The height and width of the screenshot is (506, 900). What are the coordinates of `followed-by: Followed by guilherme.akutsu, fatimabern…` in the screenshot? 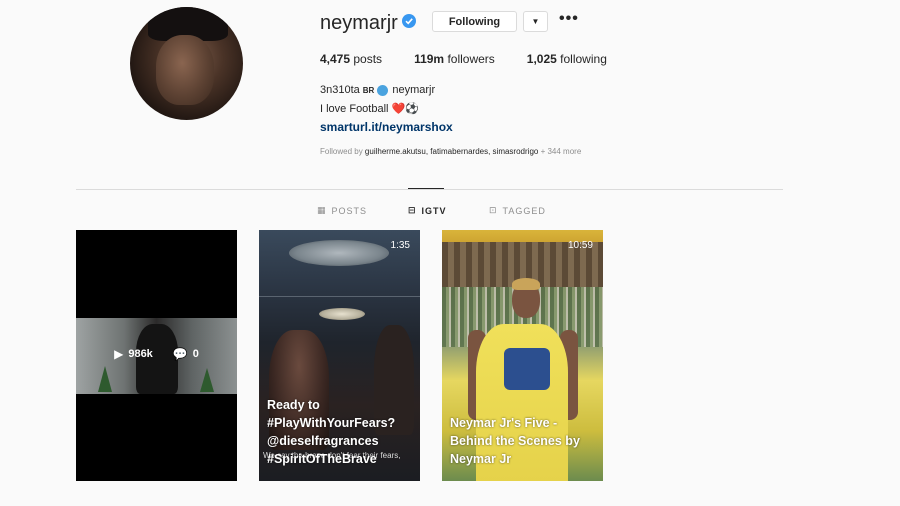 It's located at (450, 151).